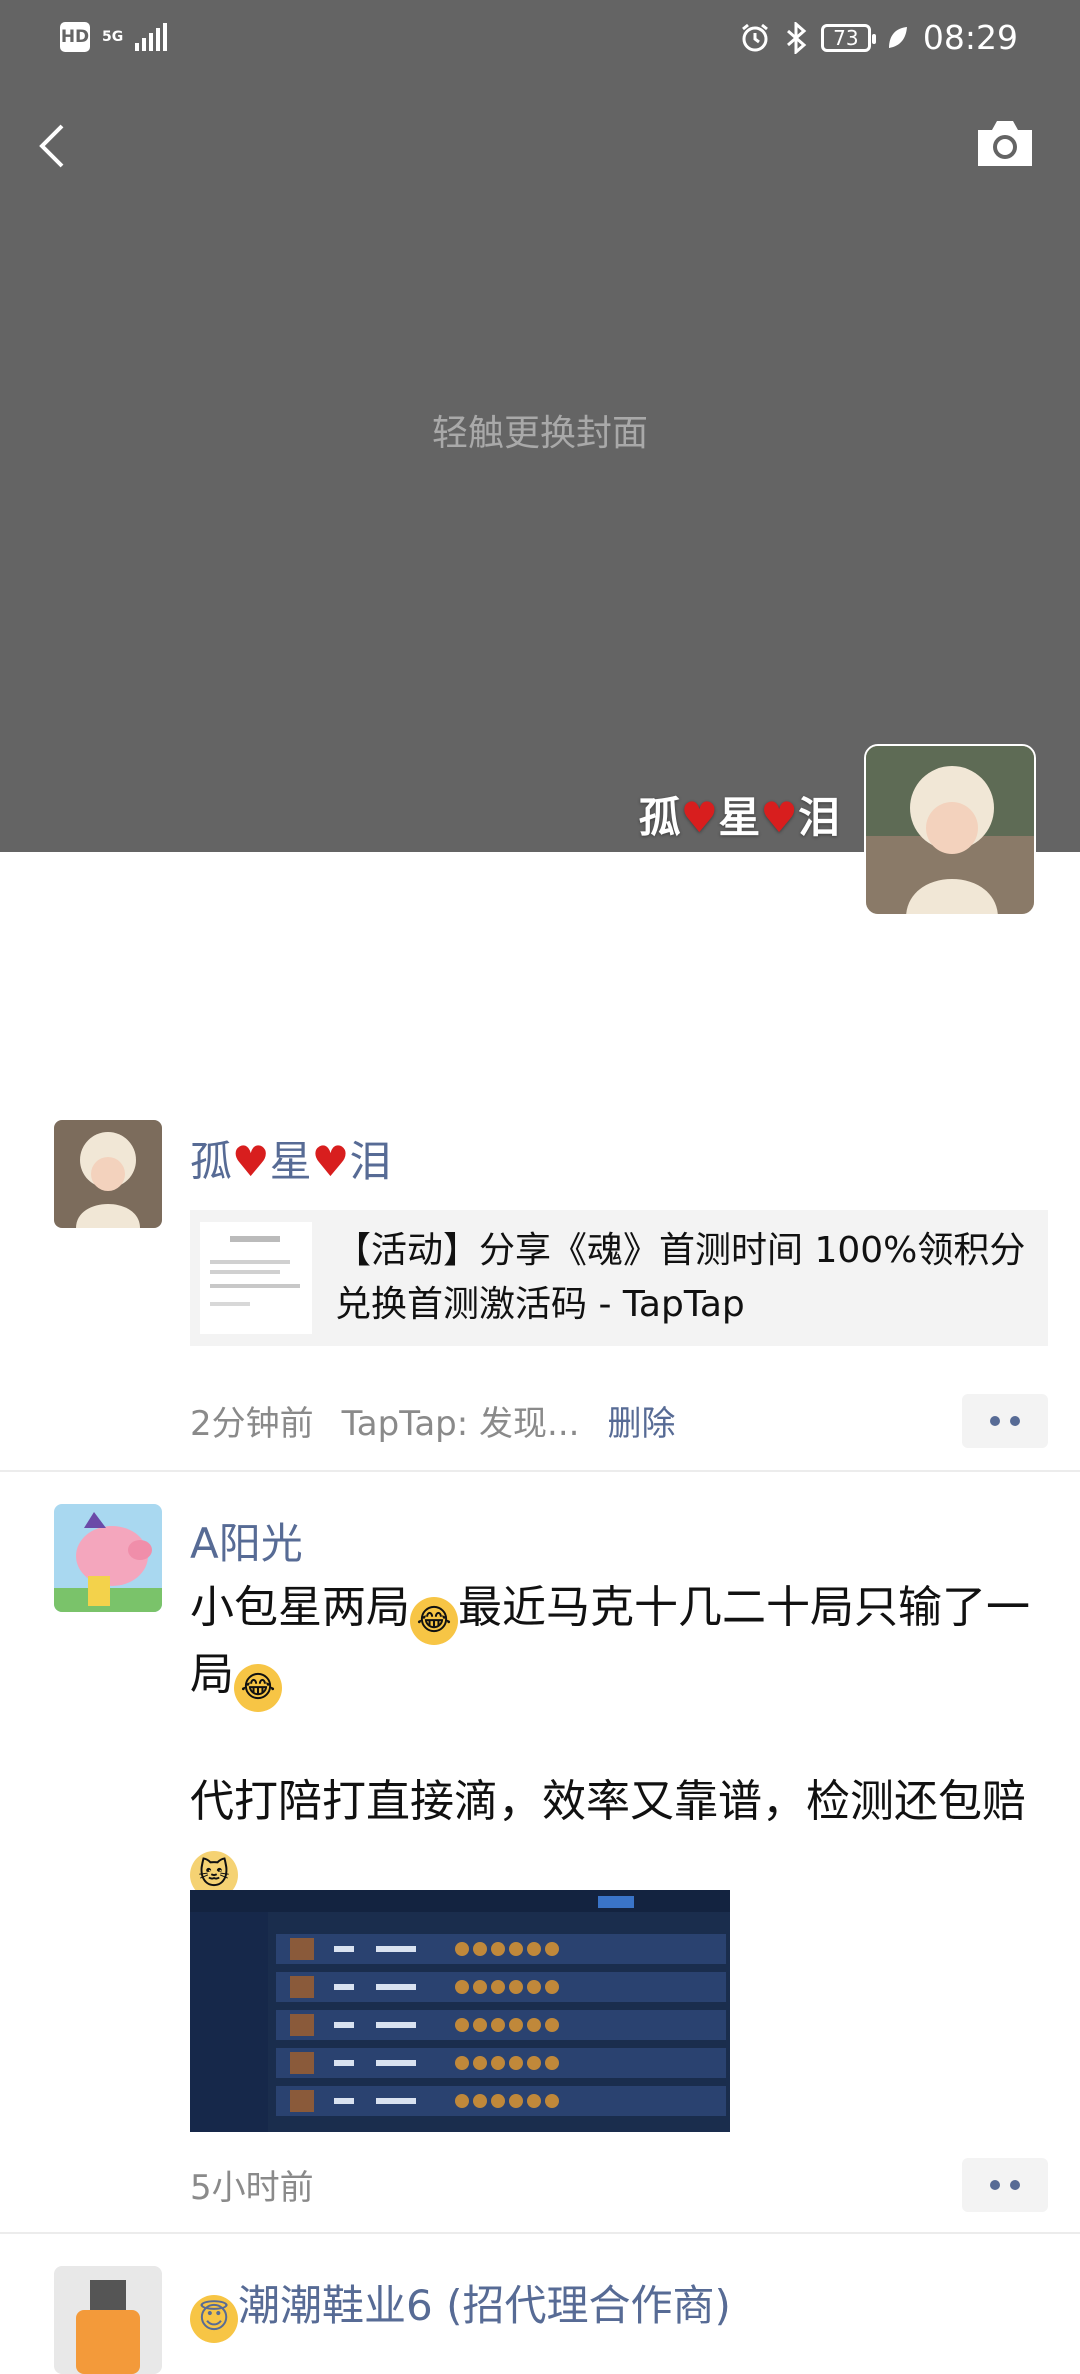 The width and height of the screenshot is (1080, 2374). Describe the element at coordinates (1005, 144) in the screenshot. I see `camera-icon` at that location.